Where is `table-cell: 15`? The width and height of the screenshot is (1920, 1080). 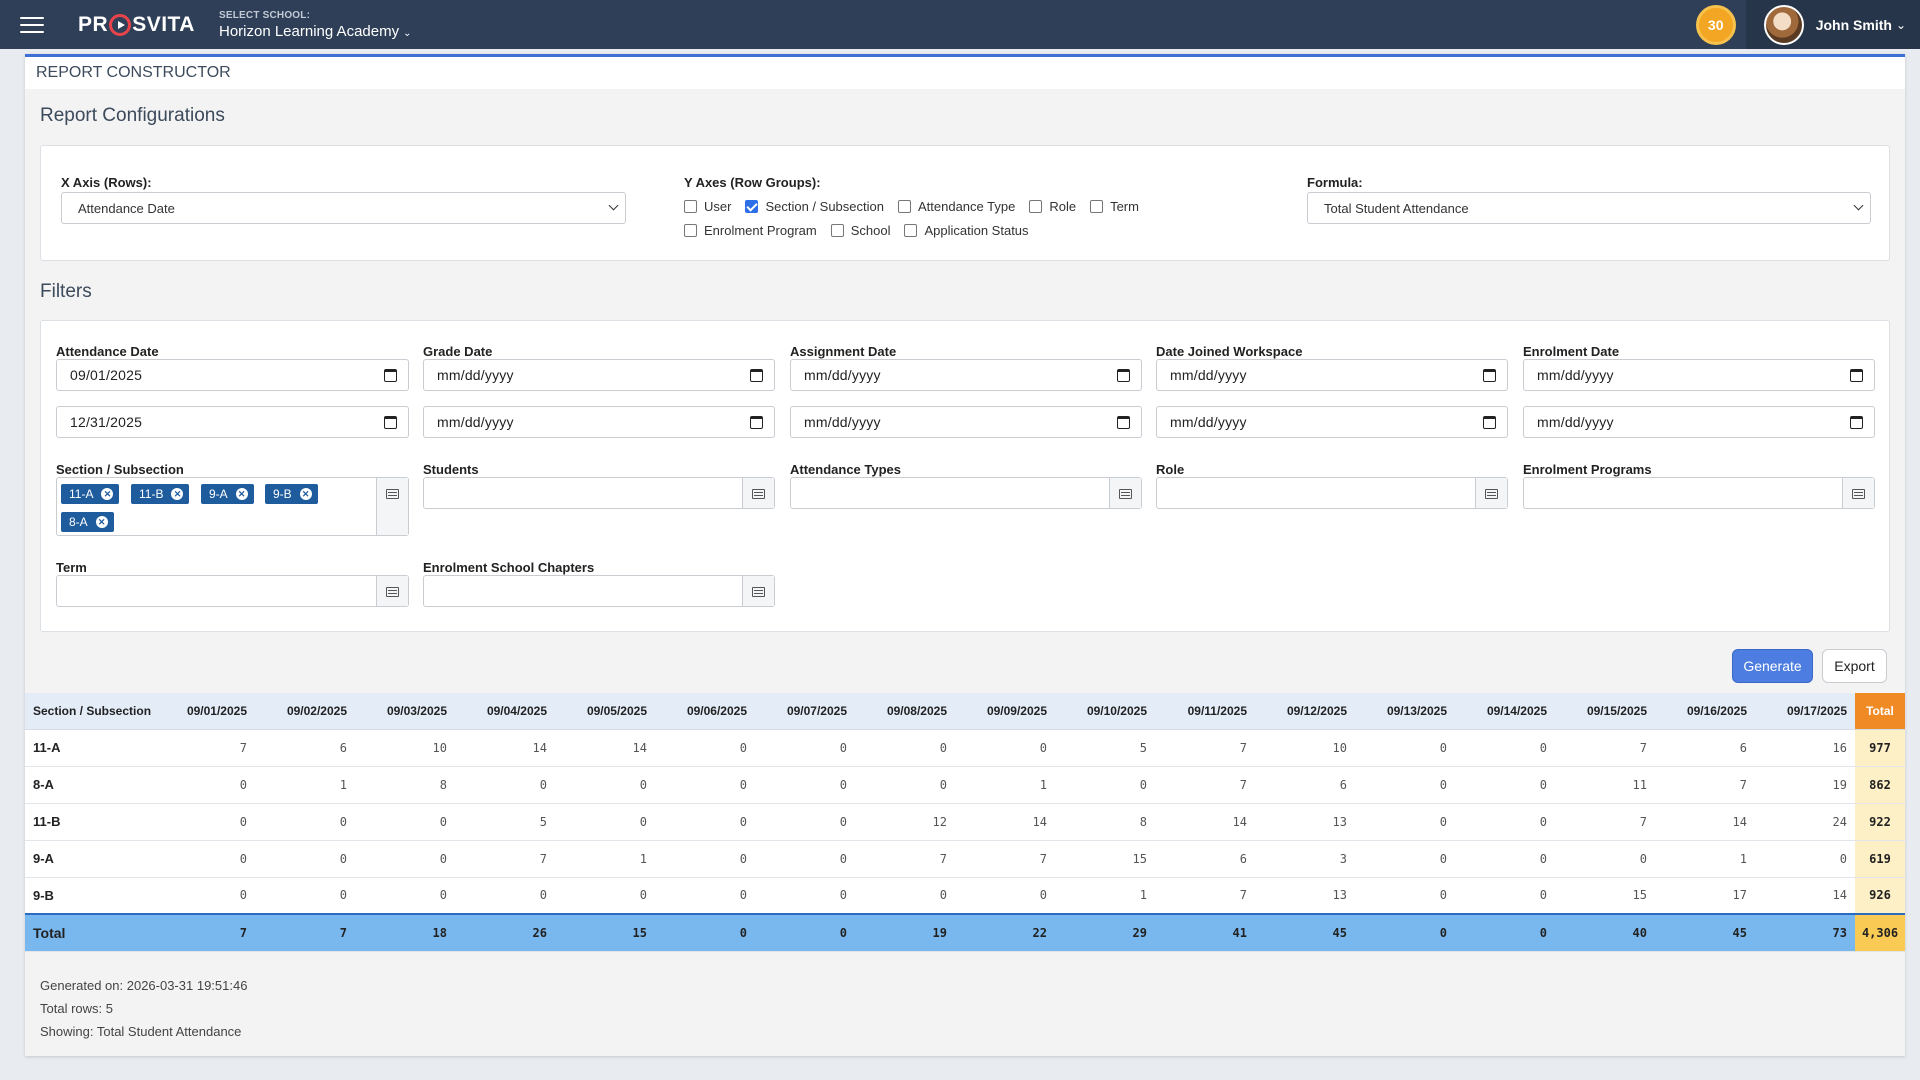
table-cell: 15 is located at coordinates (1105, 859).